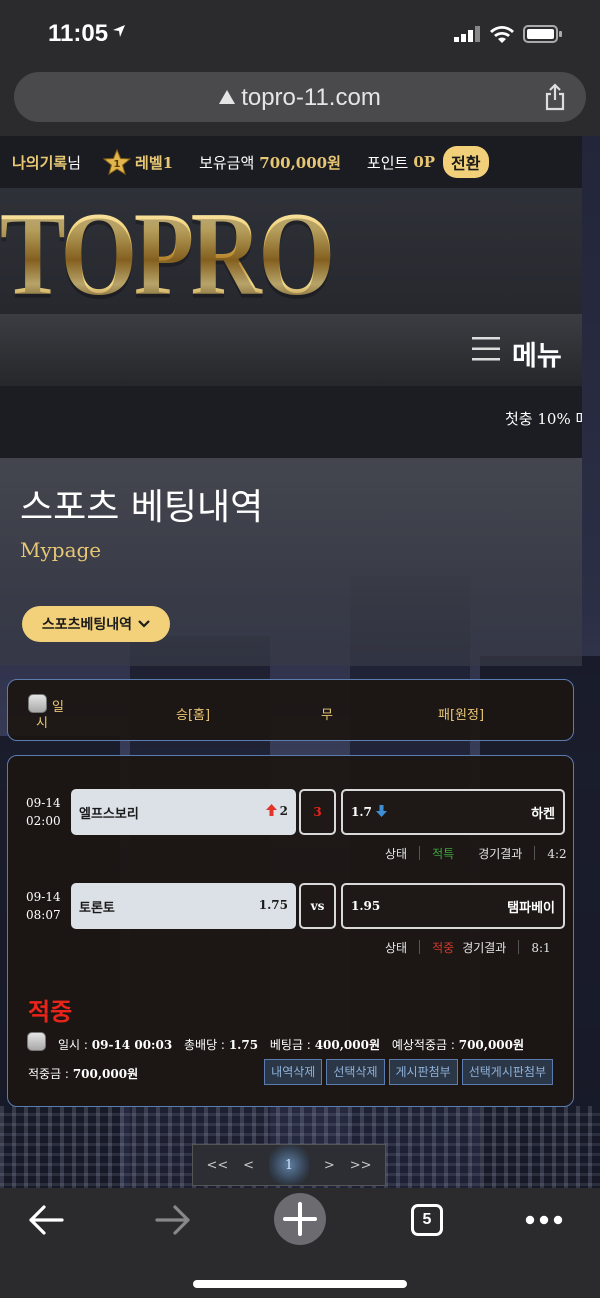  I want to click on more-options-icon, so click(544, 1220).